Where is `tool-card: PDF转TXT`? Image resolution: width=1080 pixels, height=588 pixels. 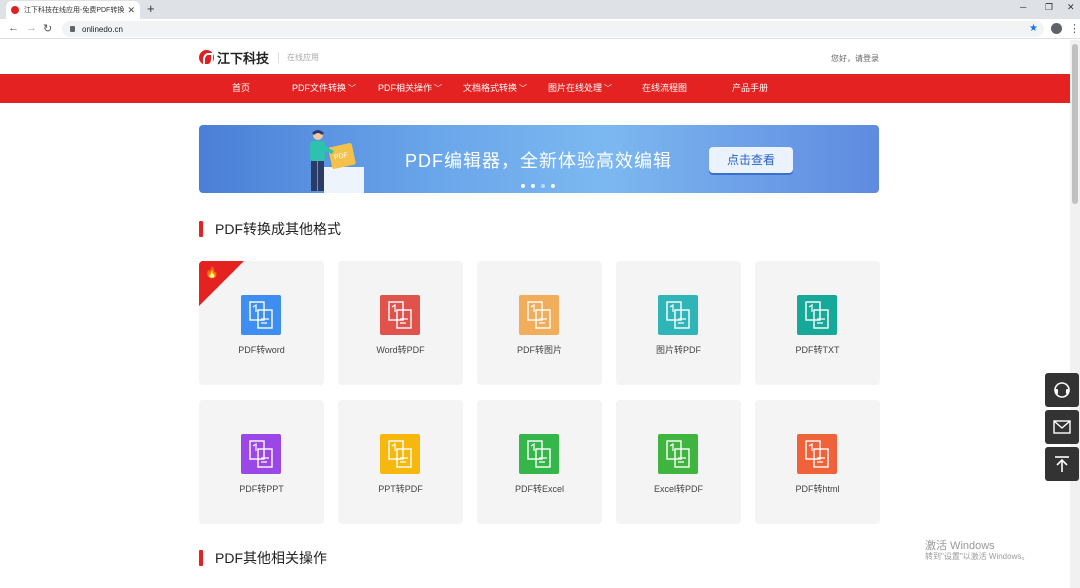
tool-card: PDF转TXT is located at coordinates (817, 323).